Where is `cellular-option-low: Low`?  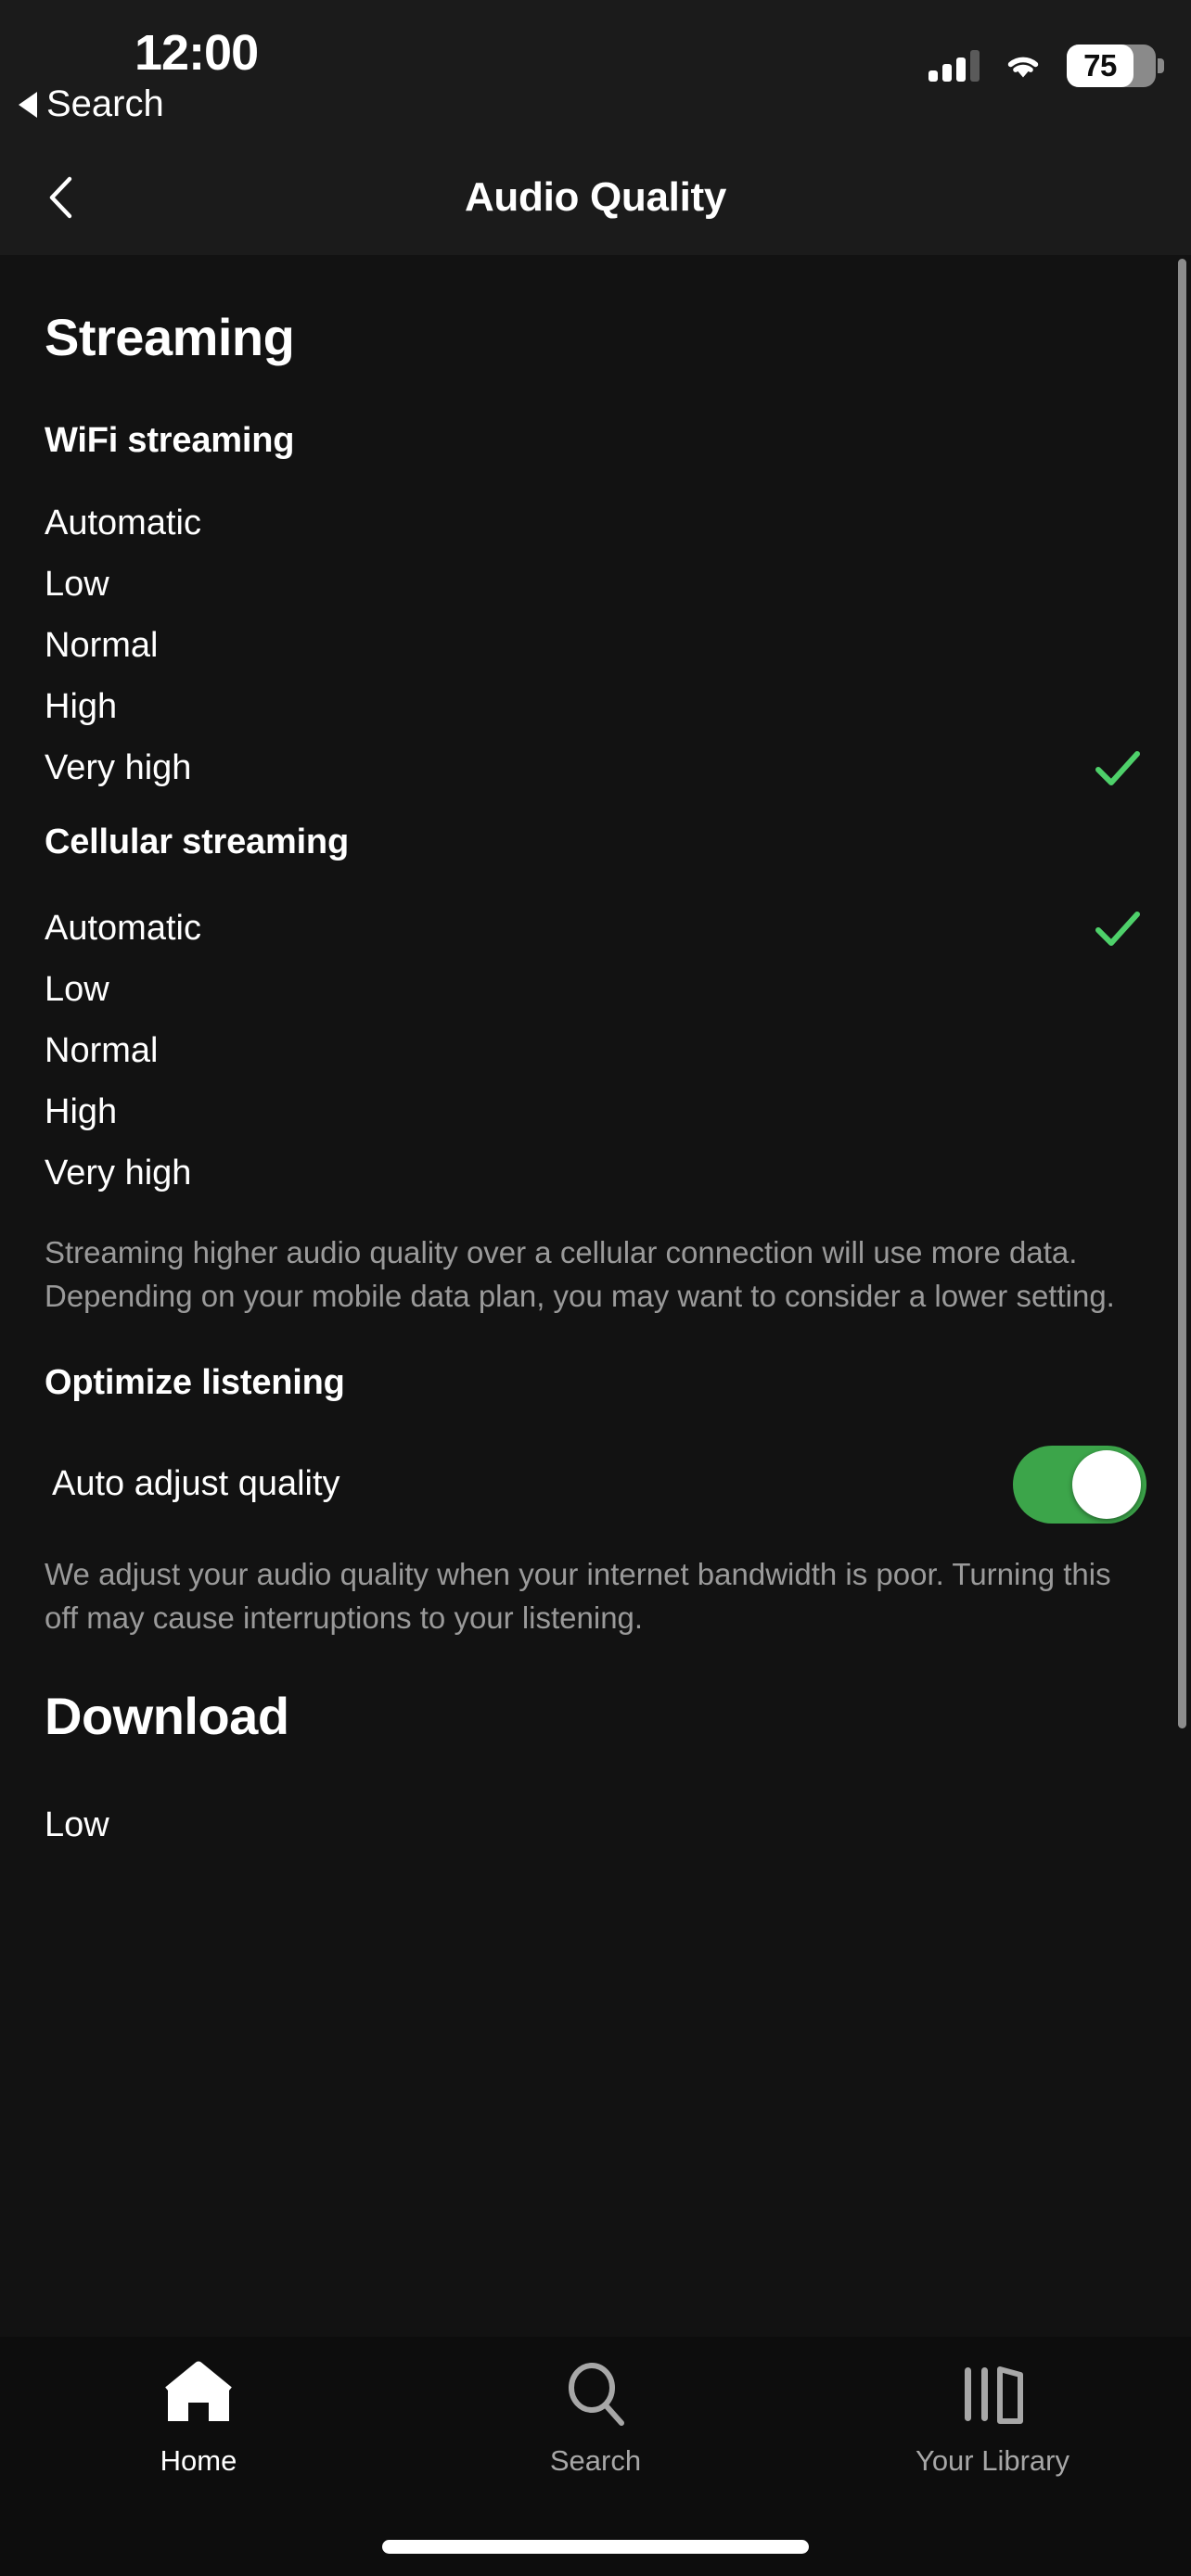 cellular-option-low: Low is located at coordinates (595, 990).